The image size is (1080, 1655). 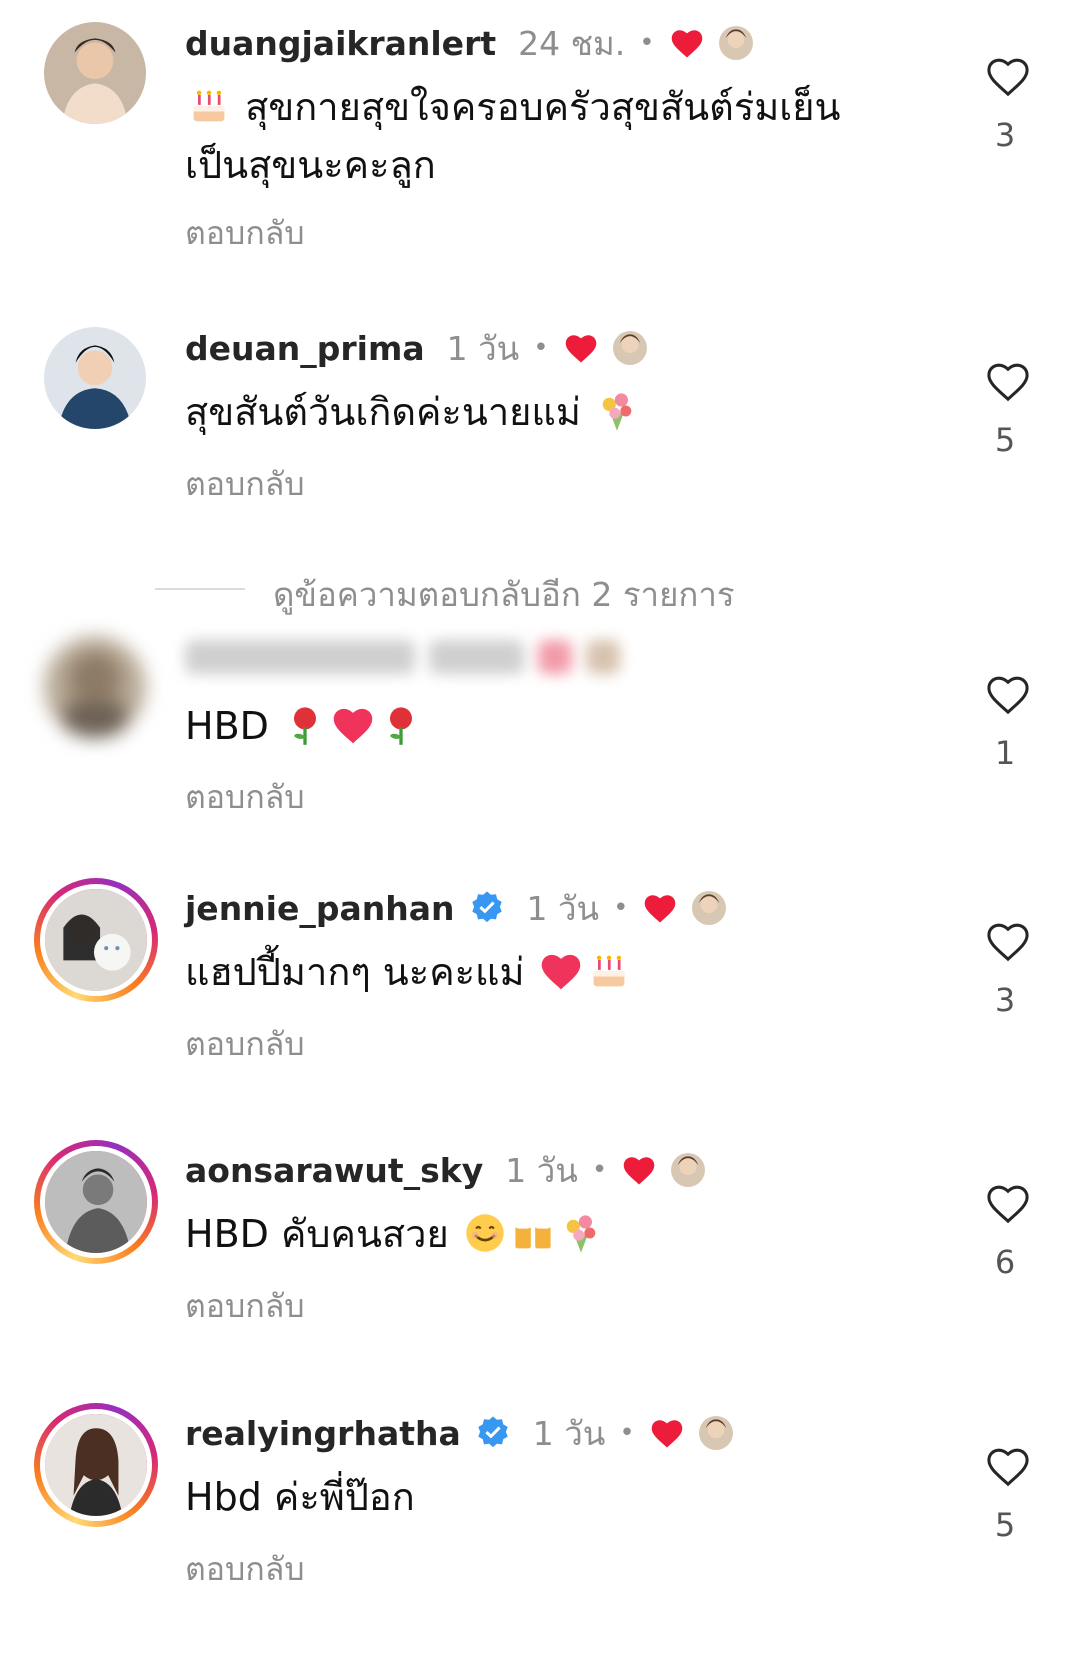 I want to click on timestamp: 24 ชม., so click(x=572, y=43).